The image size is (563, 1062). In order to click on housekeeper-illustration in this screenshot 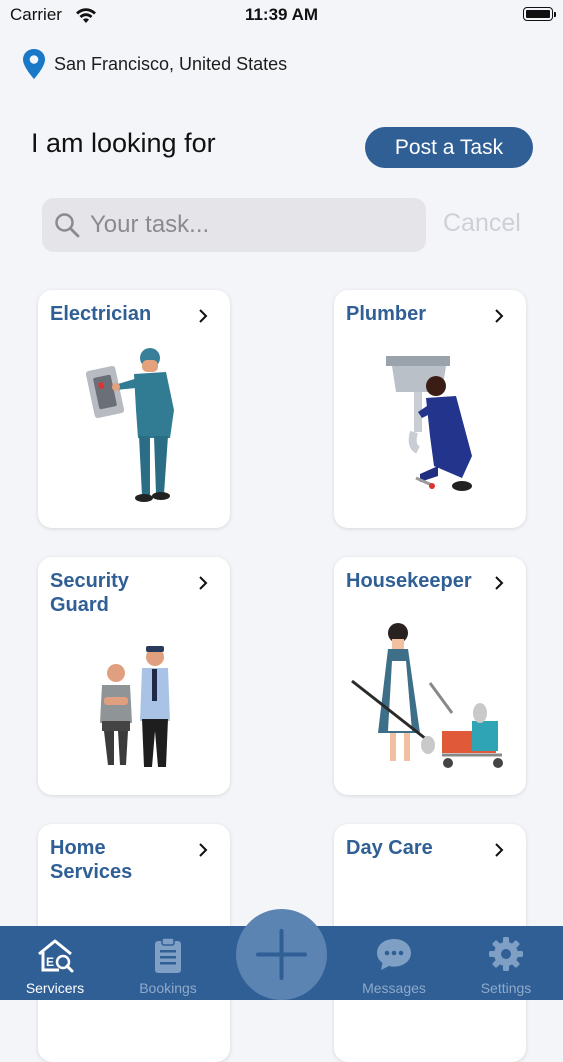, I will do `click(427, 695)`.